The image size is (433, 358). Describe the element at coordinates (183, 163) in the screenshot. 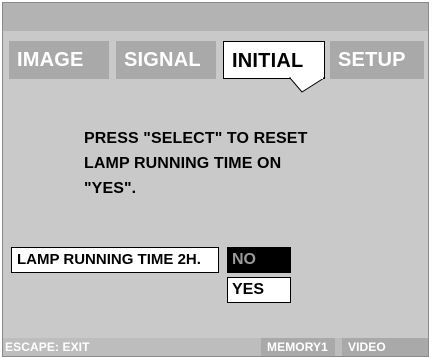

I see `message-line: LAMP RUNNING TIME ON` at that location.